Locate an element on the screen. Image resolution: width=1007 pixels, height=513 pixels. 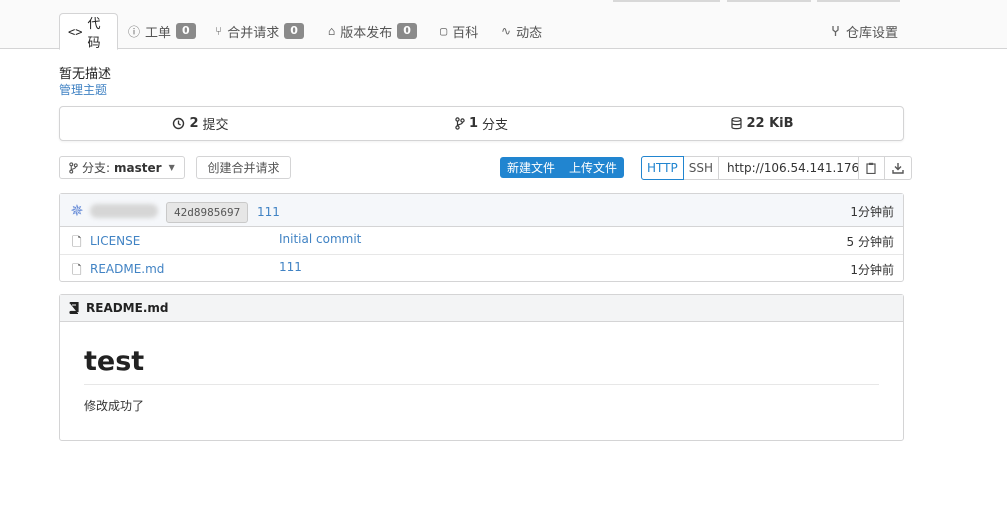
repo-size: 22 KiB is located at coordinates (770, 123).